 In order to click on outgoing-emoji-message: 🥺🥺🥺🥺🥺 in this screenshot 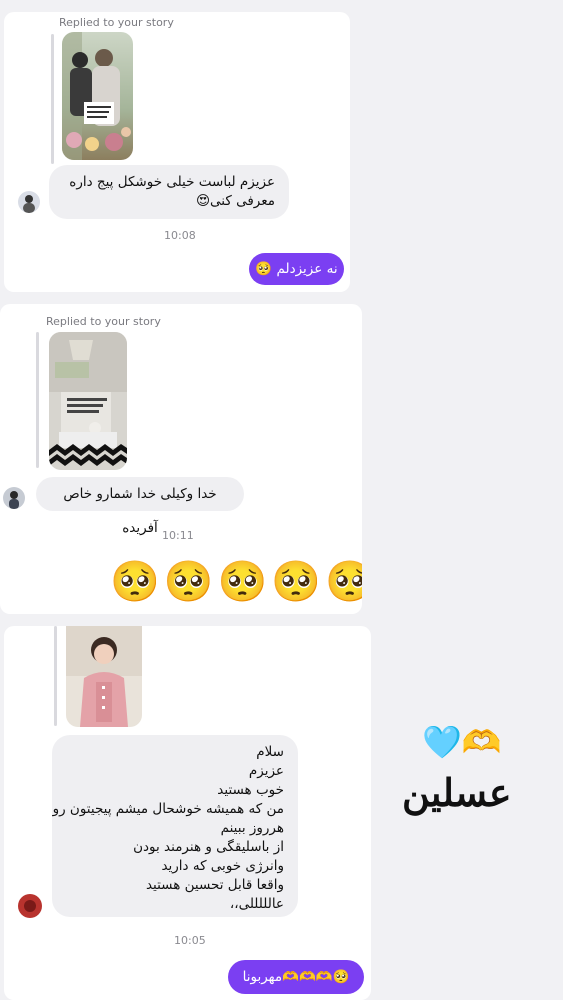, I will do `click(236, 582)`.